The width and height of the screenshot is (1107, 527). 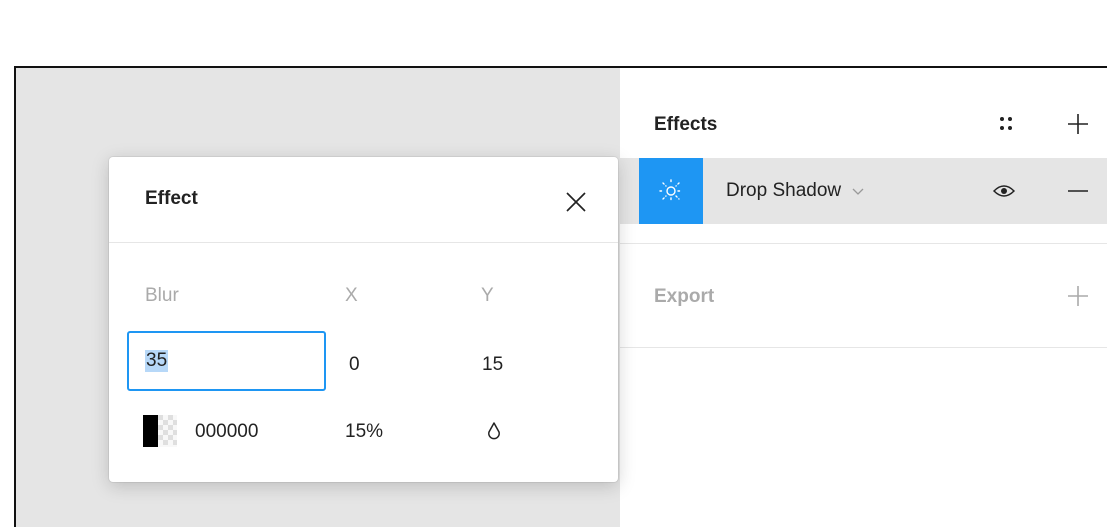 What do you see at coordinates (160, 431) in the screenshot?
I see `color-swatch` at bounding box center [160, 431].